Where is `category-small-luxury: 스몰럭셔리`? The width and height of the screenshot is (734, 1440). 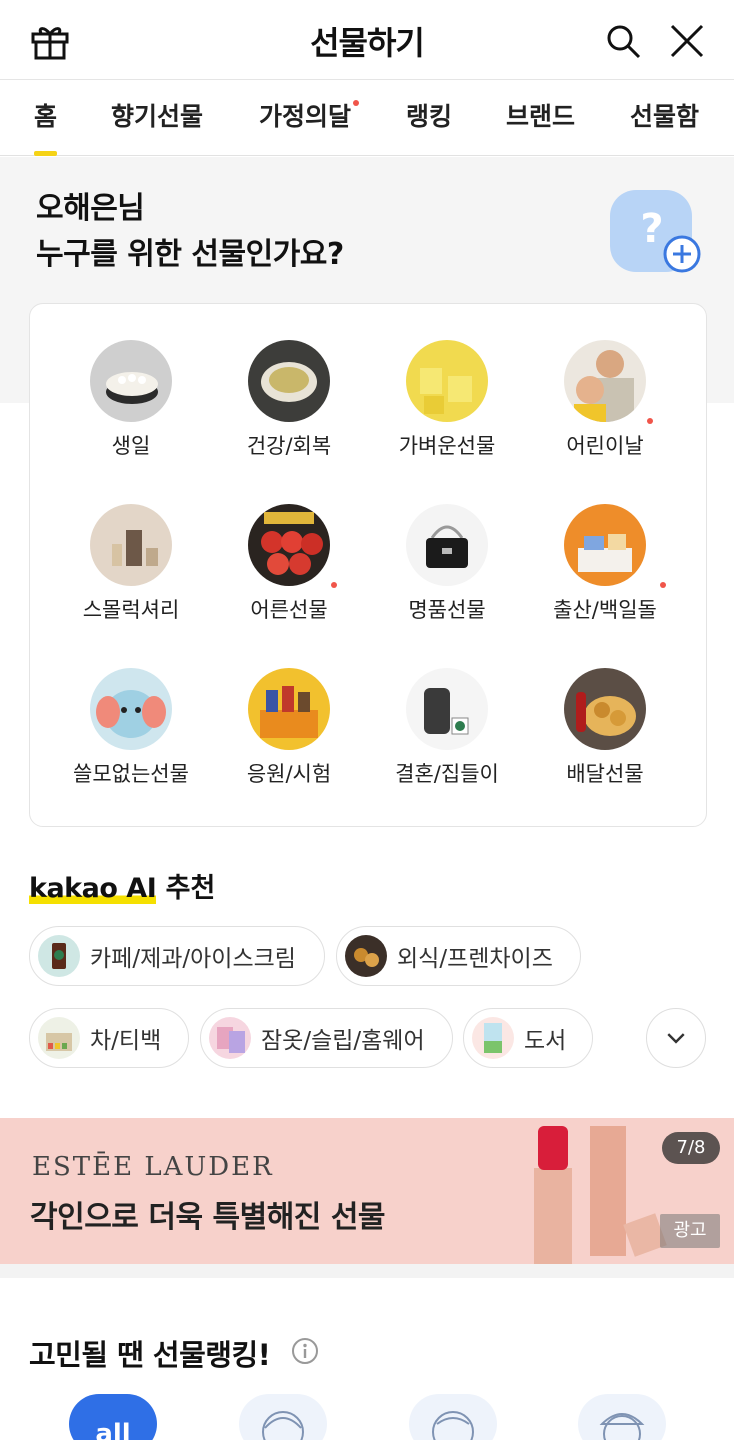
category-small-luxury: 스몰럭셔리 is located at coordinates (131, 564).